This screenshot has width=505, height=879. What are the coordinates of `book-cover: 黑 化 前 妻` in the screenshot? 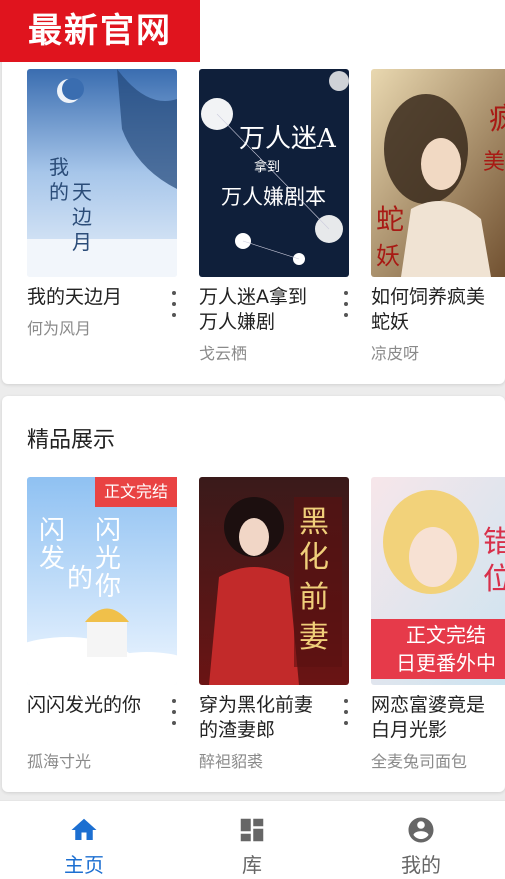 It's located at (274, 581).